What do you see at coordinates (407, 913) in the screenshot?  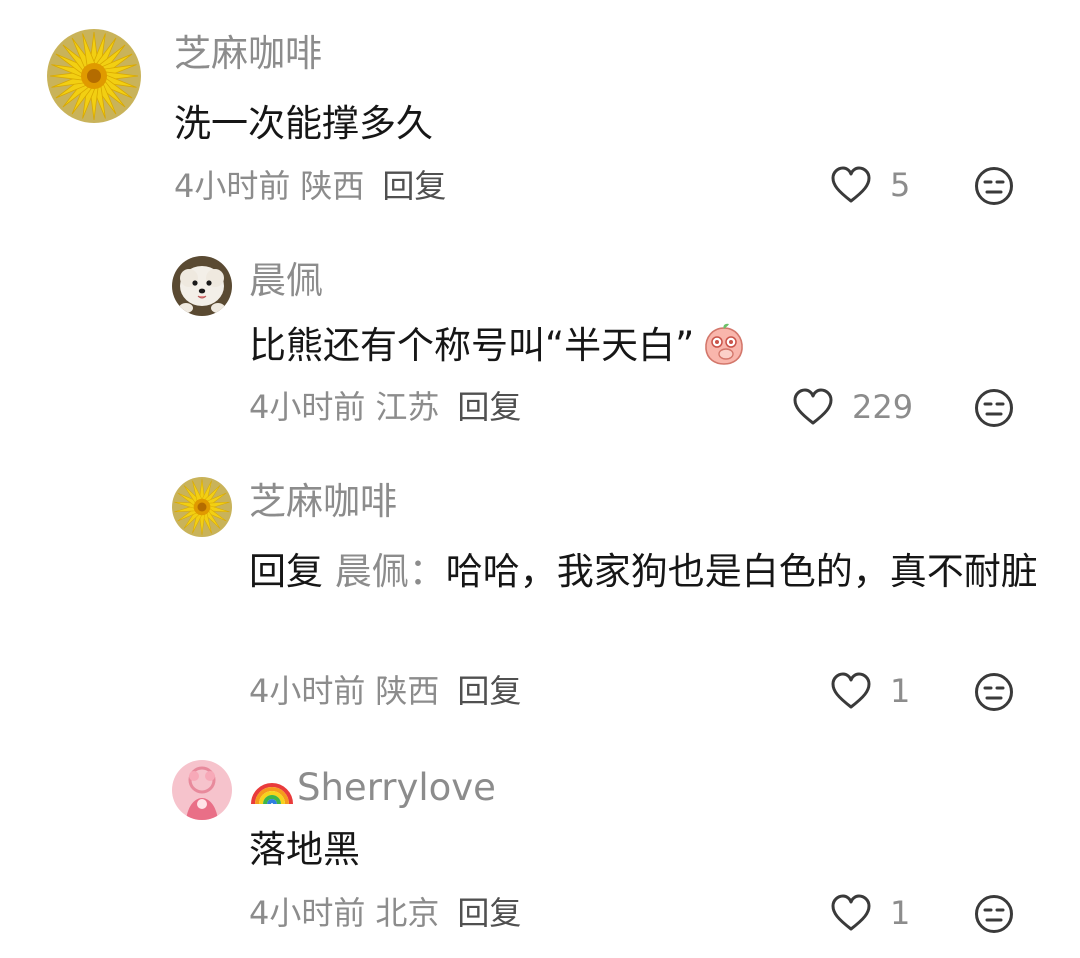 I see `comment-region: 北京` at bounding box center [407, 913].